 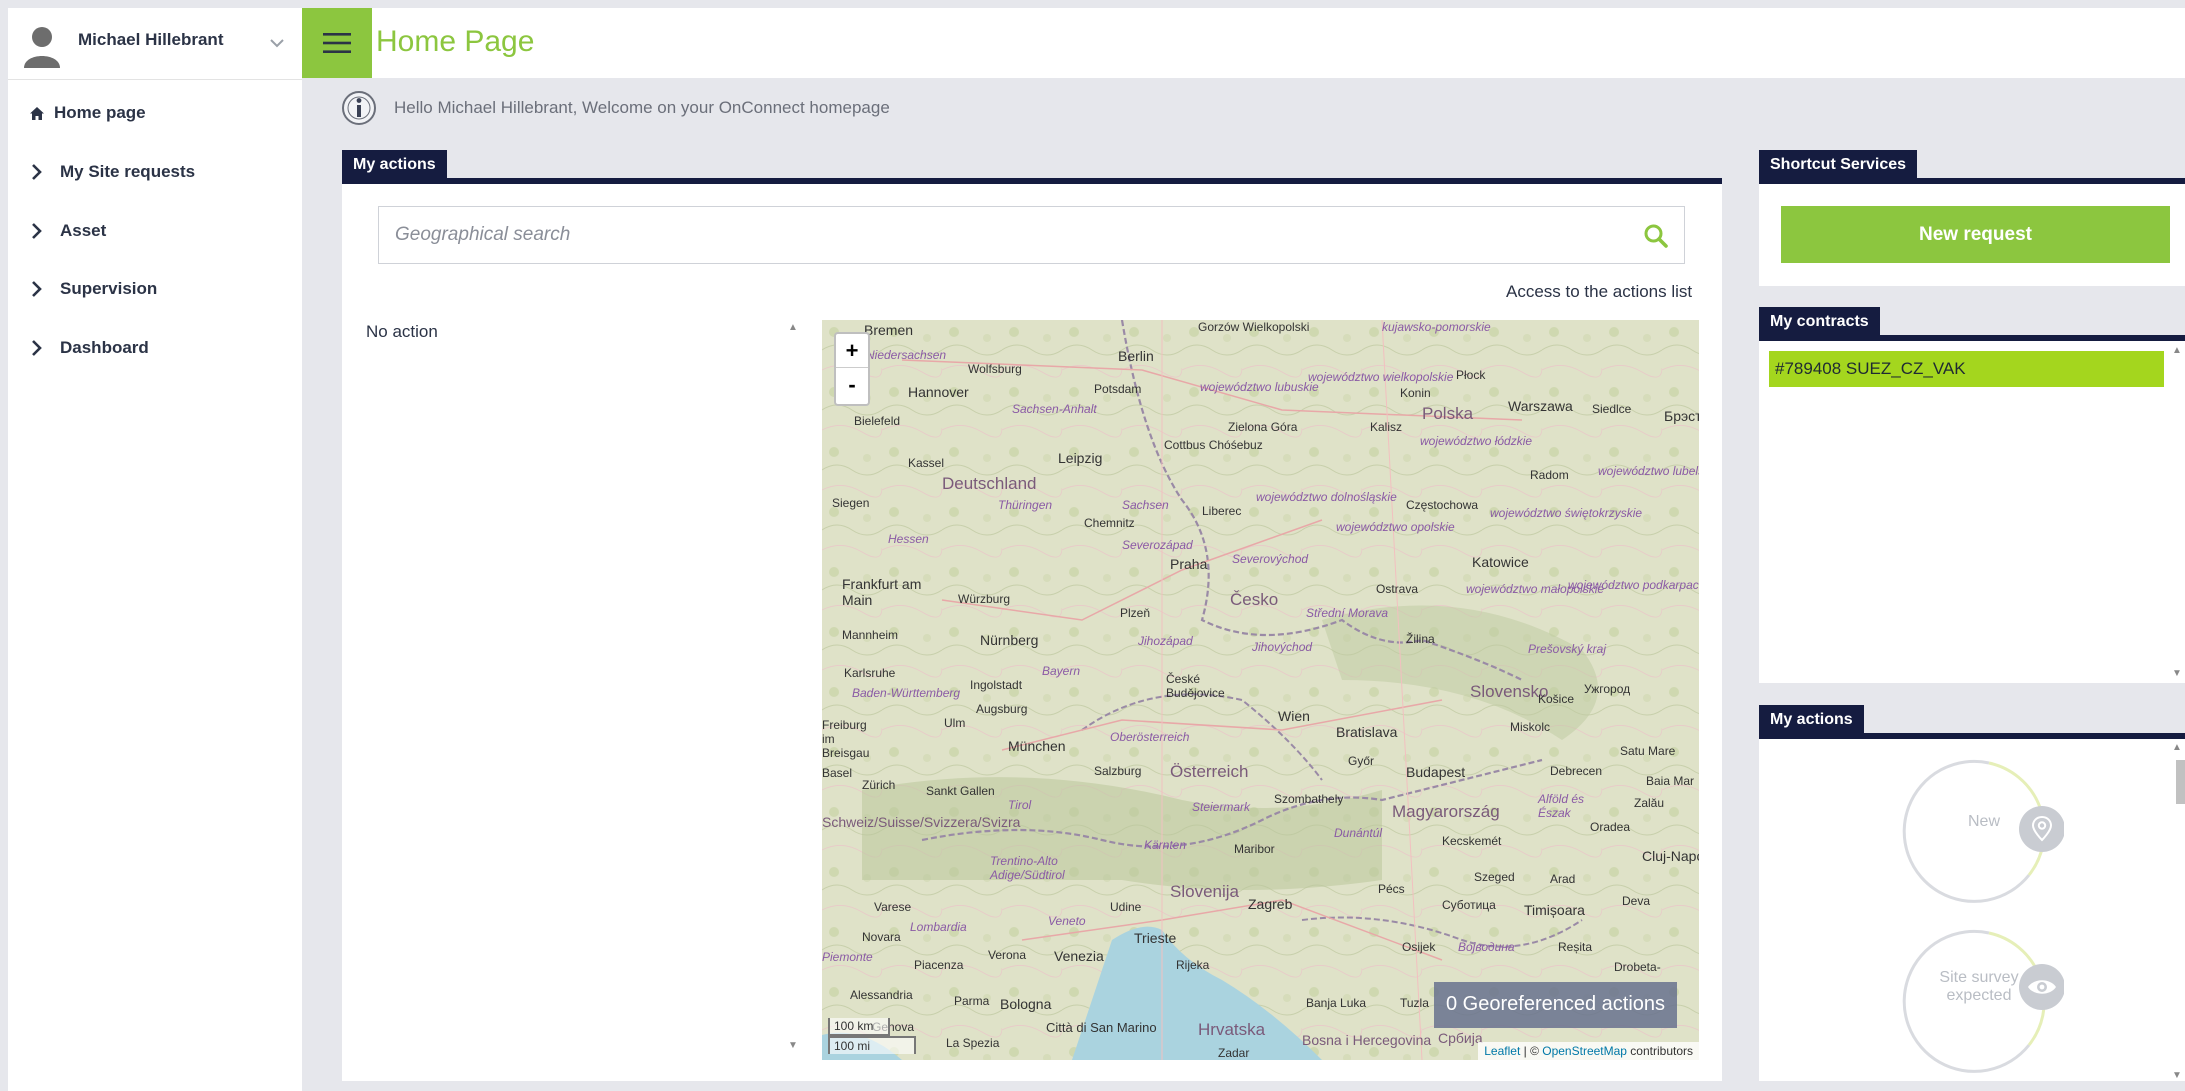 I want to click on map-label: Bremen, so click(x=889, y=330).